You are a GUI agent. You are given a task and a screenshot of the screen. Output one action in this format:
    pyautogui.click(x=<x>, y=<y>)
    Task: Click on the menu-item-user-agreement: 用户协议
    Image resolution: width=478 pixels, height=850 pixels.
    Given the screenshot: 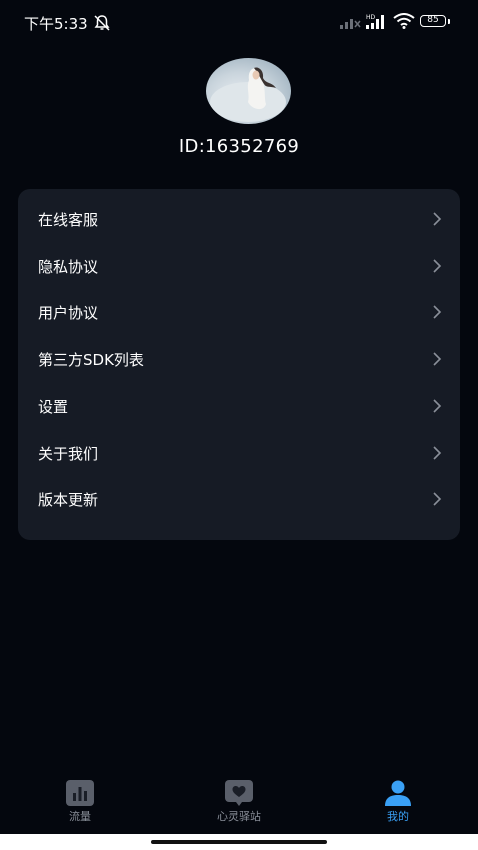 What is the action you would take?
    pyautogui.click(x=239, y=312)
    